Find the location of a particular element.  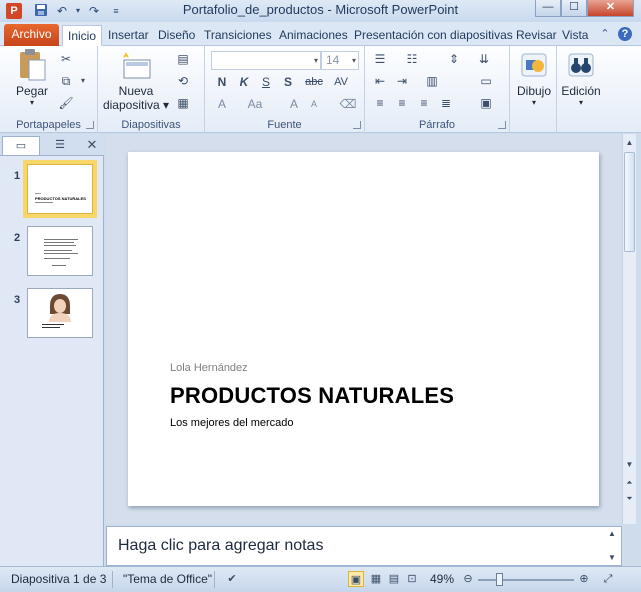

zoom-level: 49% is located at coordinates (442, 579).